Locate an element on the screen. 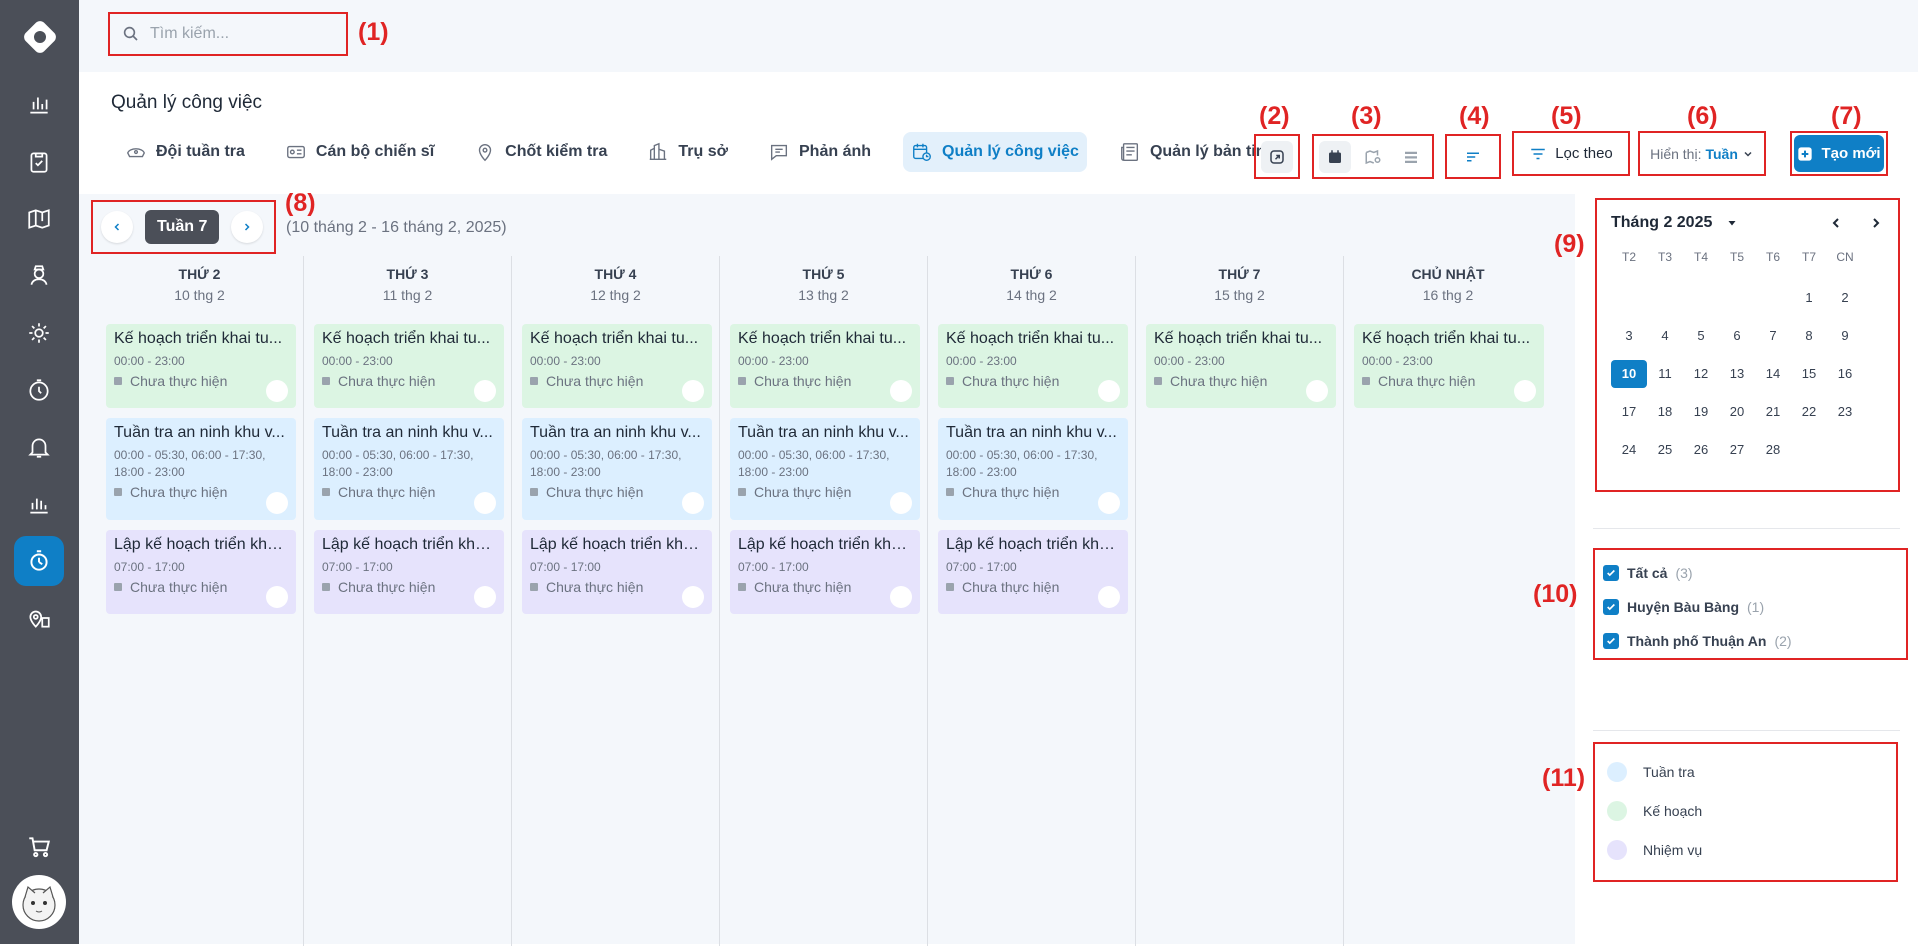 Image resolution: width=1918 pixels, height=946 pixels. calendar-day: 1 is located at coordinates (1809, 298).